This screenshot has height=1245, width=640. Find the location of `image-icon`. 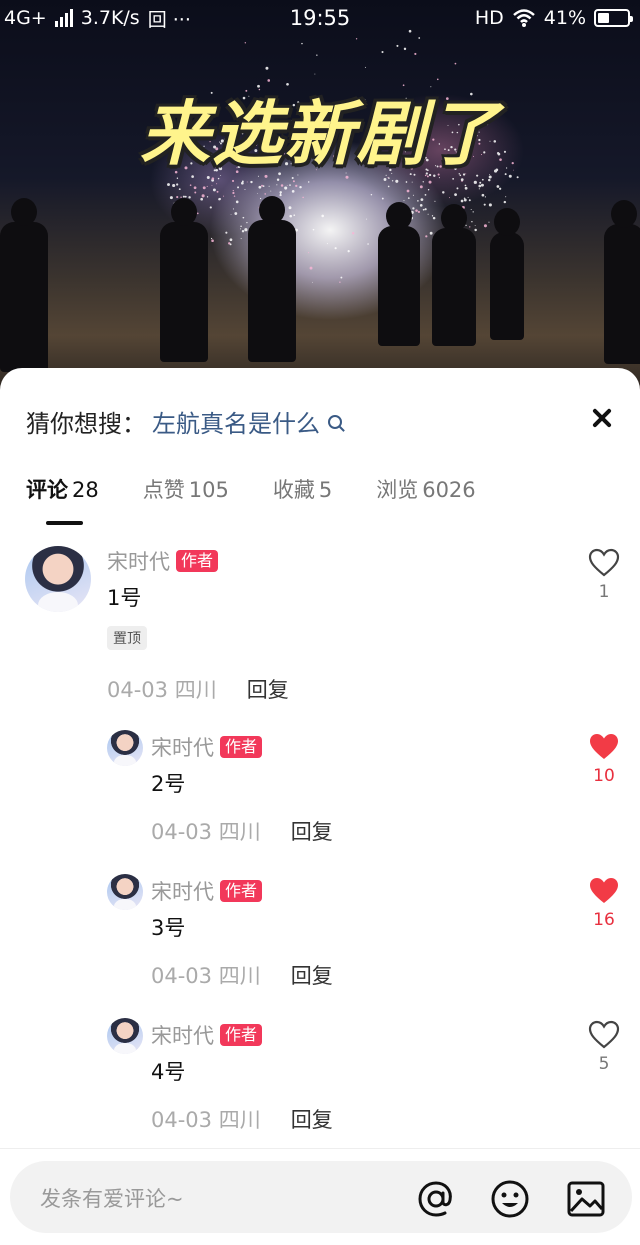

image-icon is located at coordinates (586, 1199).